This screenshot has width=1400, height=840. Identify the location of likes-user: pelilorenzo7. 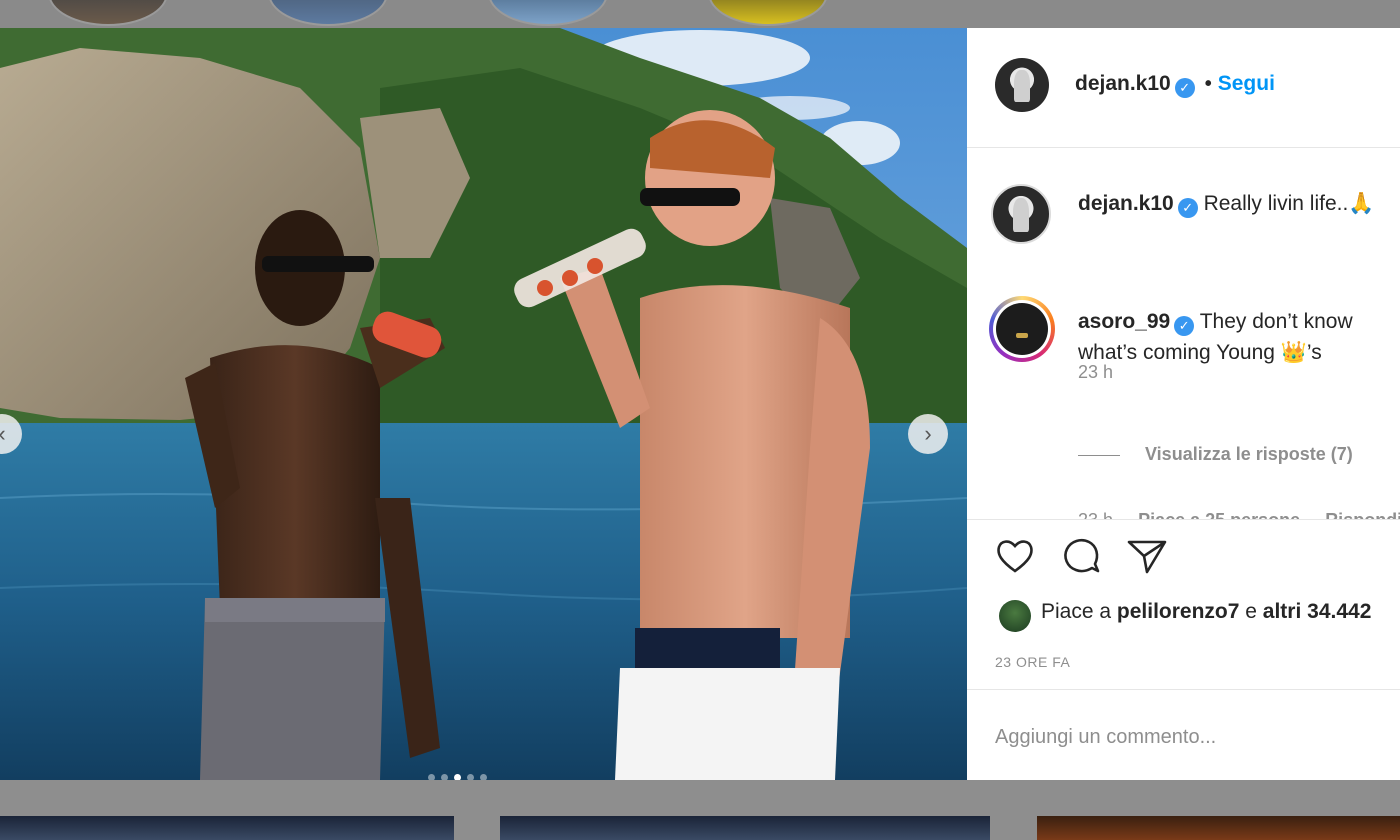
(1178, 611).